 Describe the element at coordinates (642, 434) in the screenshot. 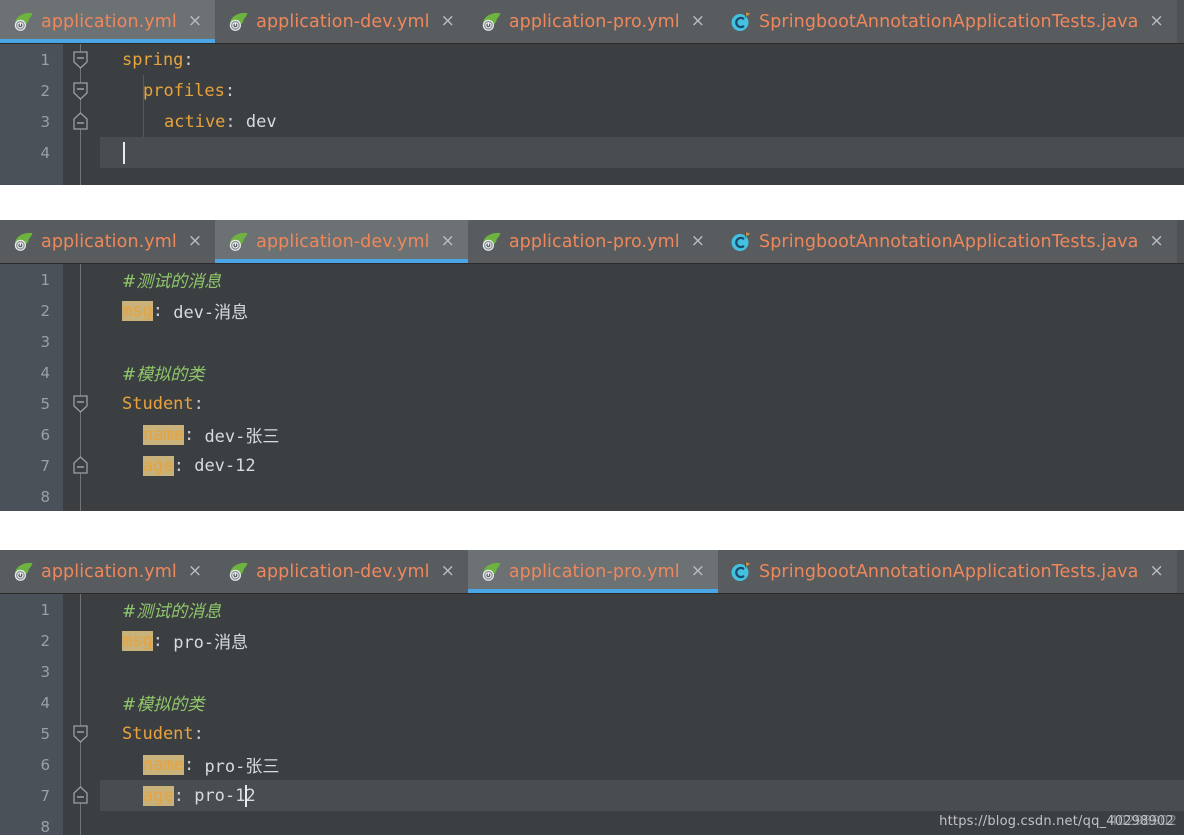

I see `code-line: name: dev-张三` at that location.